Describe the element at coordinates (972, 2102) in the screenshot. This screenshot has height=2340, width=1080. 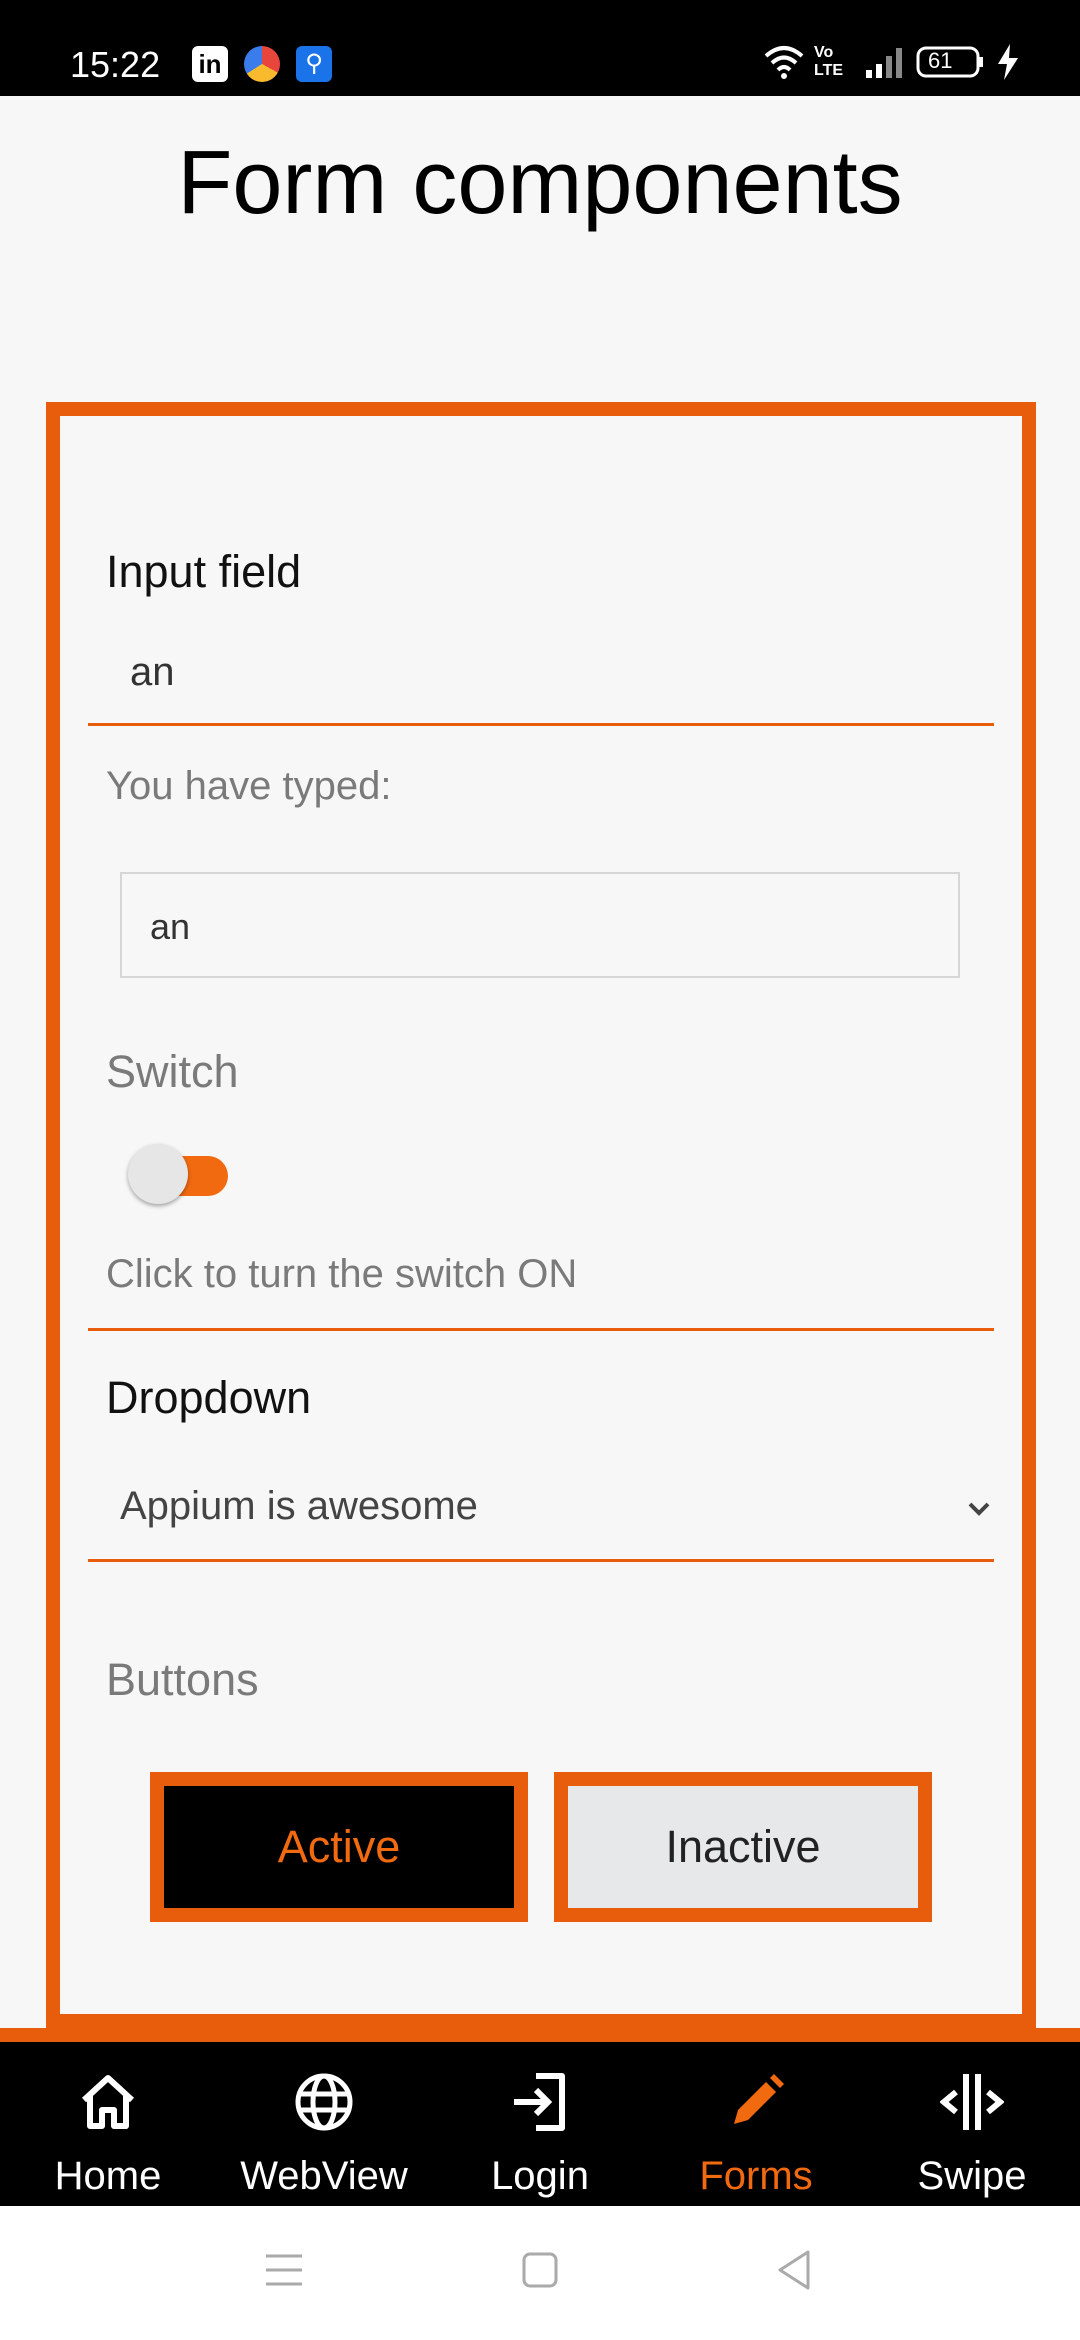
I see `swipe-icon` at that location.